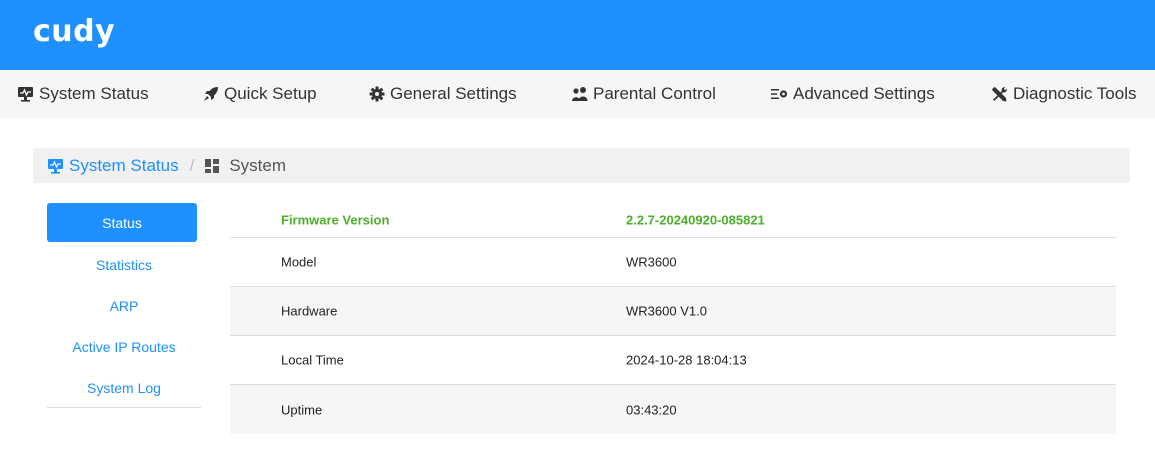 This screenshot has width=1155, height=461. Describe the element at coordinates (74, 31) in the screenshot. I see `cudy-logo: cudy` at that location.